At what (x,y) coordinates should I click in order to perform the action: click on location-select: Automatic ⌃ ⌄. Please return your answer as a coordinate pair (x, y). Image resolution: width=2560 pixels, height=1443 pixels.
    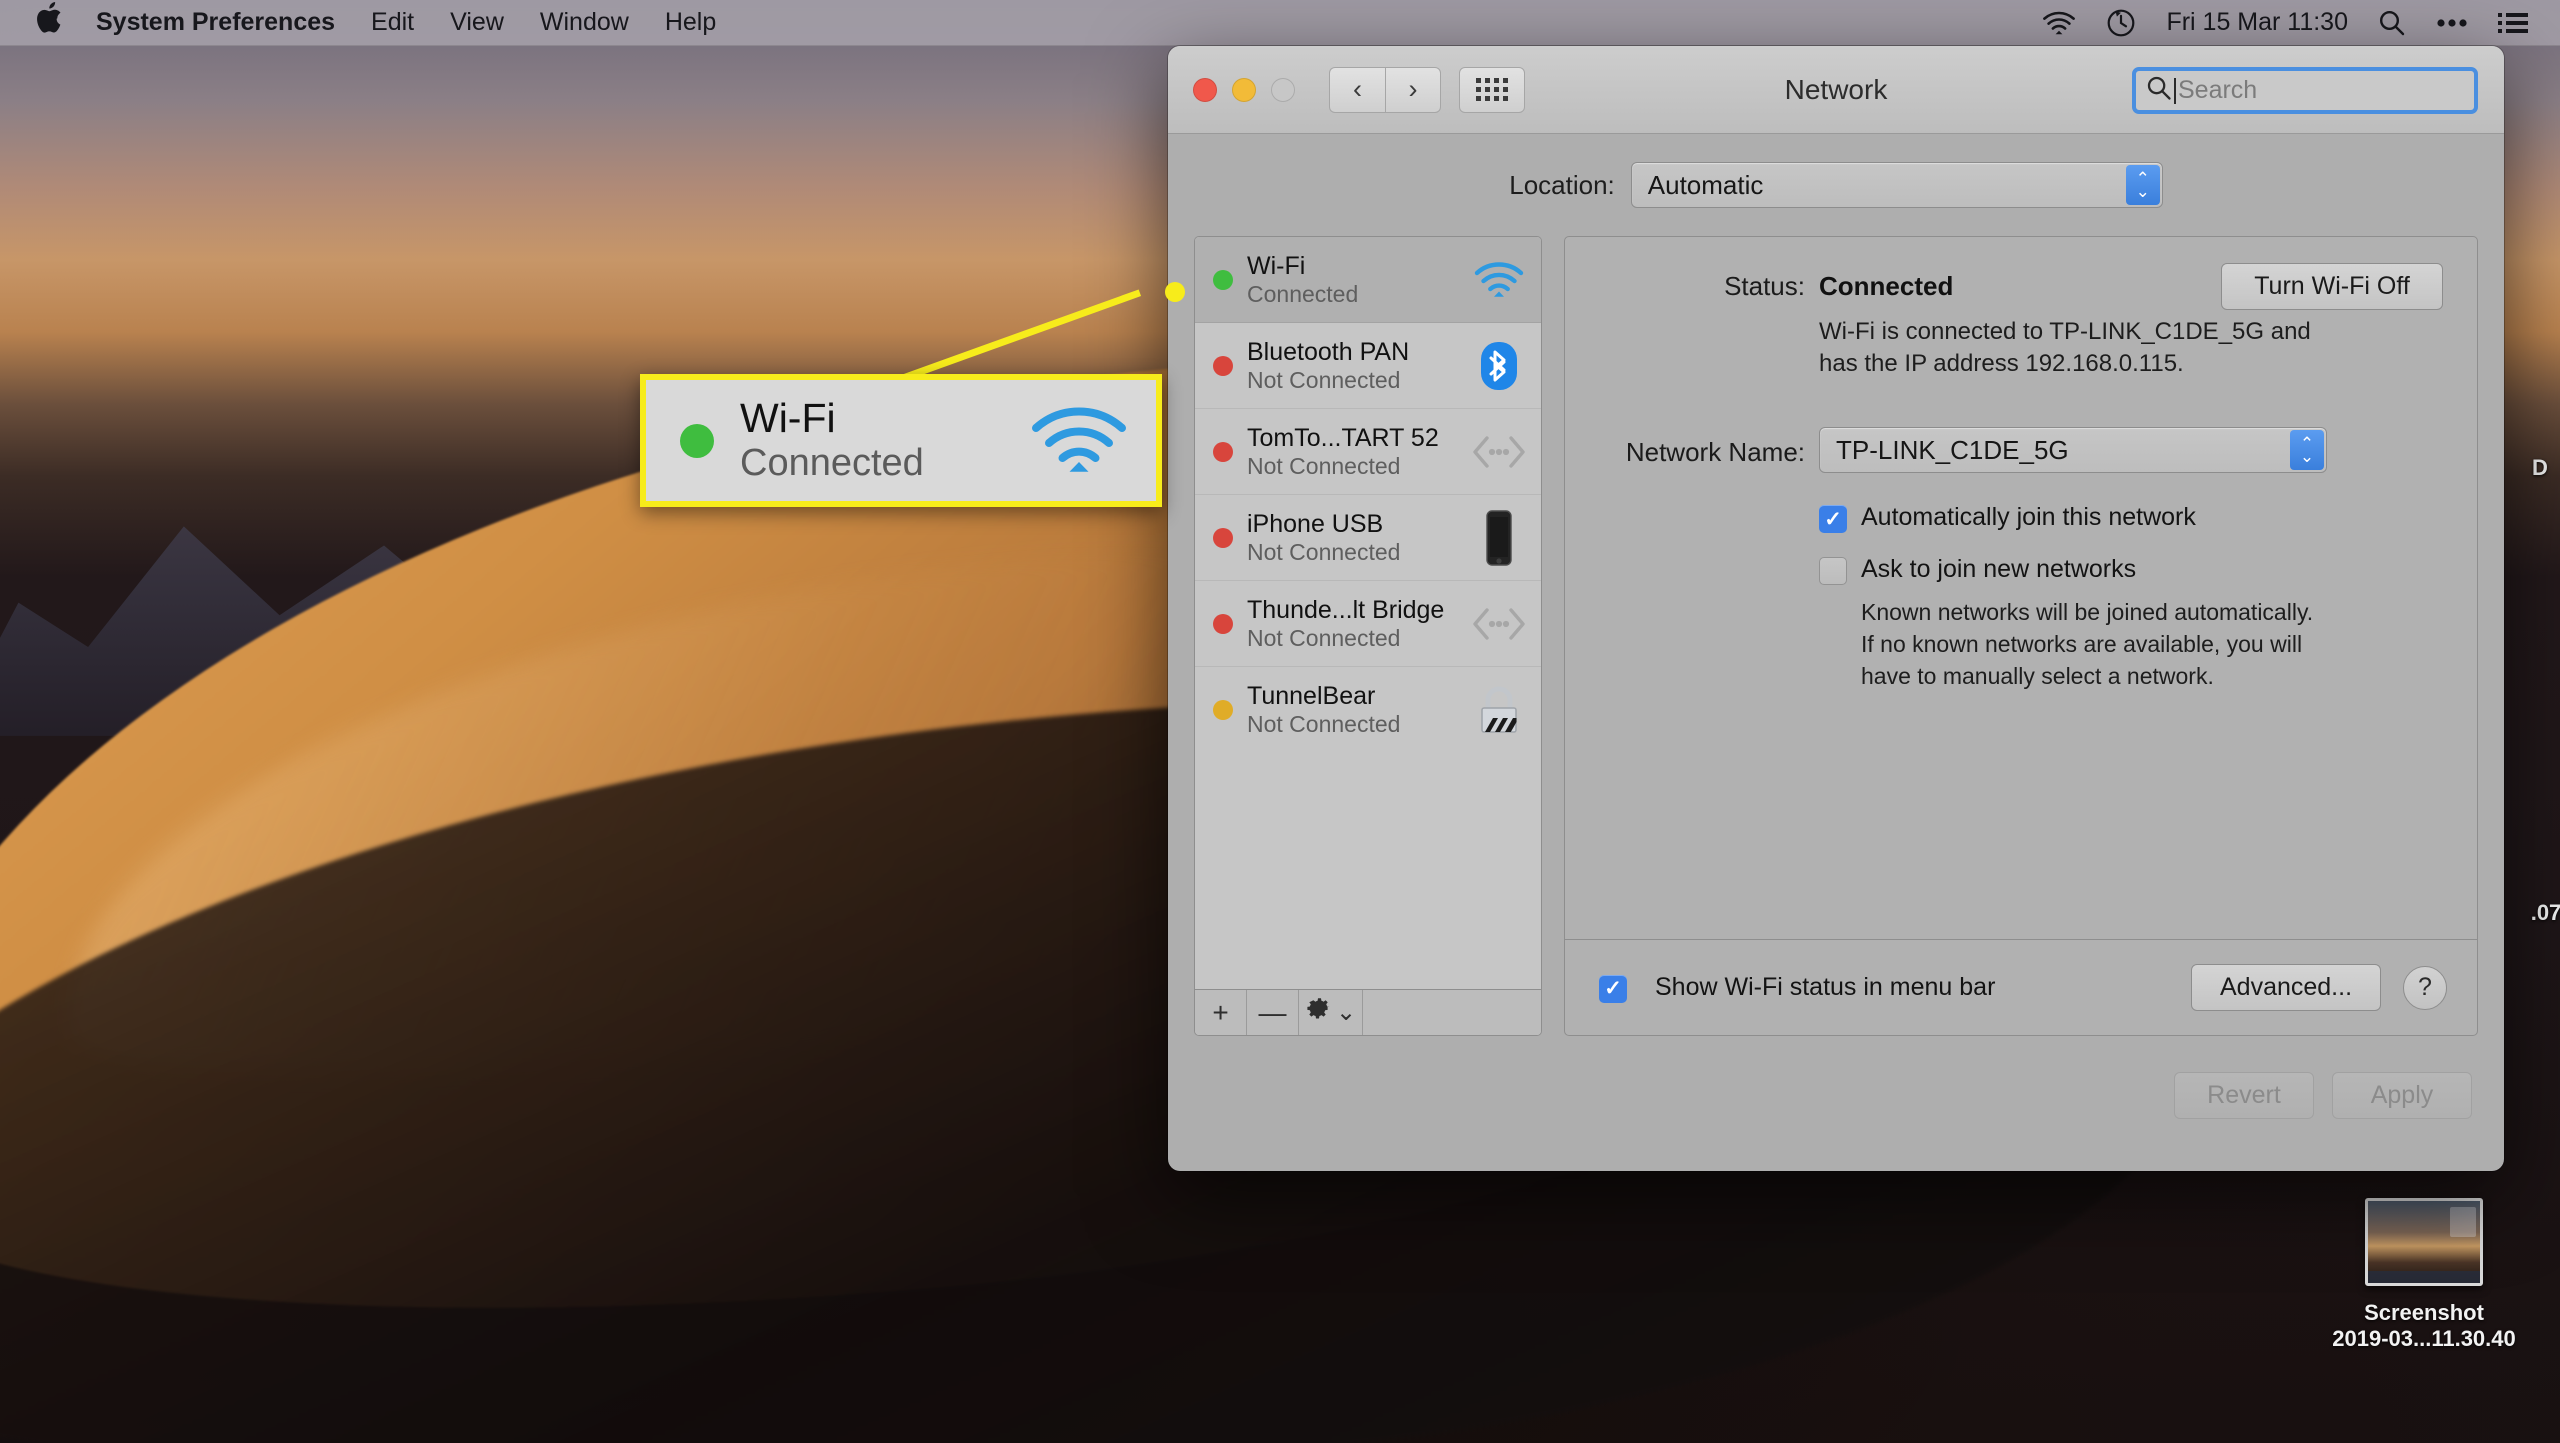
    Looking at the image, I should click on (1896, 185).